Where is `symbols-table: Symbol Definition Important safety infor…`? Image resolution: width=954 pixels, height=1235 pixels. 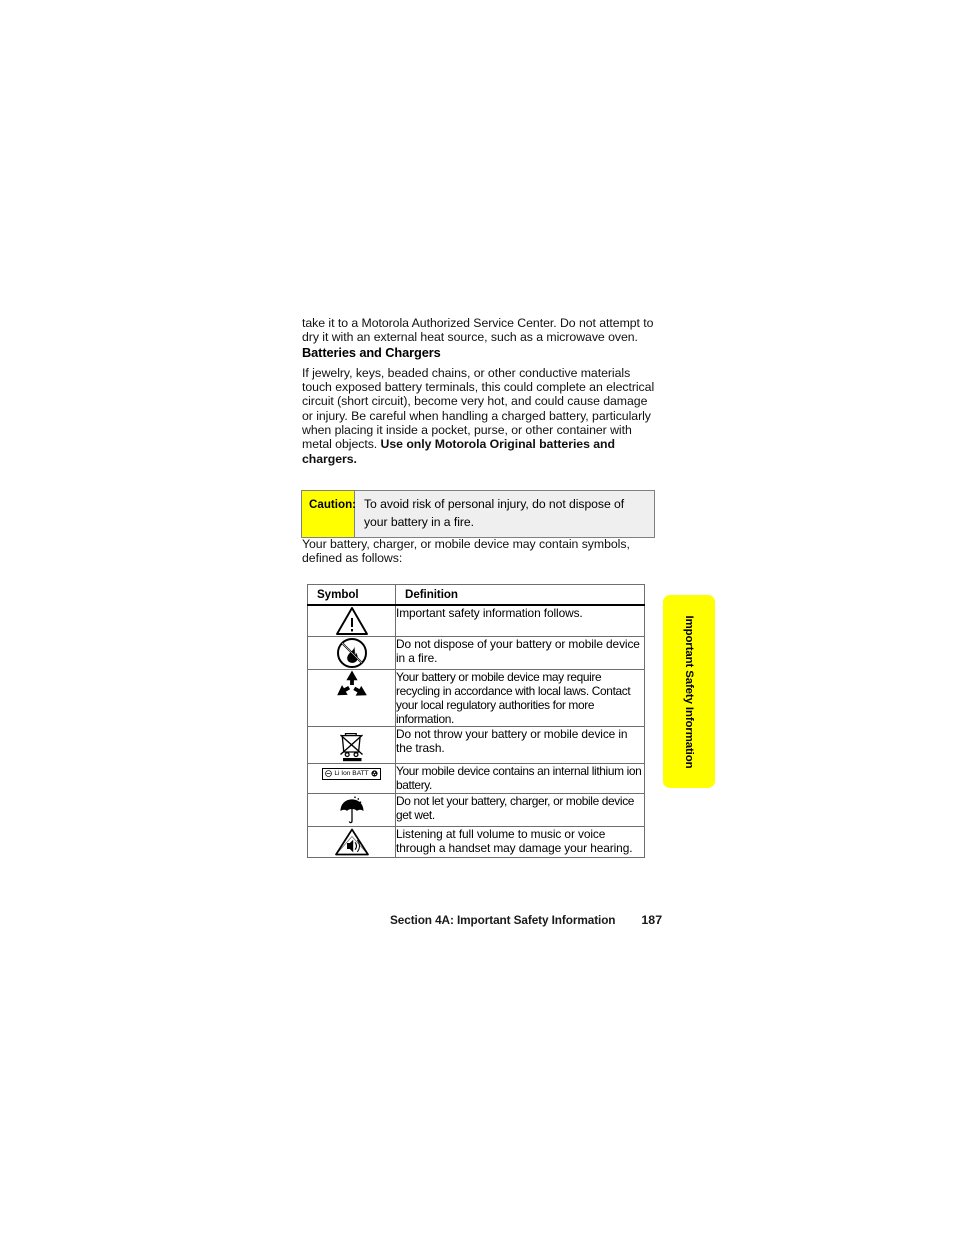 symbols-table: Symbol Definition Important safety infor… is located at coordinates (476, 721).